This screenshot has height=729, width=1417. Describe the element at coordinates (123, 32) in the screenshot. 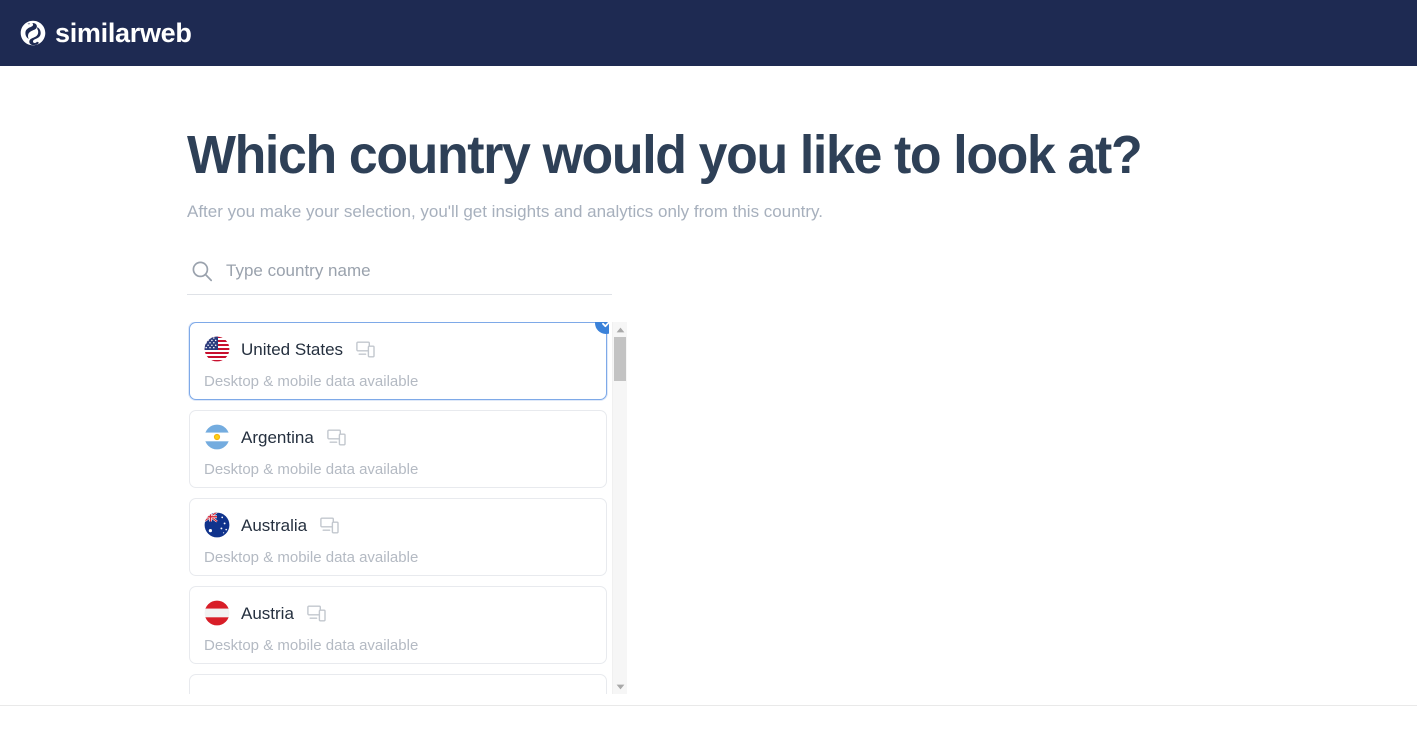

I see `brand-name: similarweb` at that location.